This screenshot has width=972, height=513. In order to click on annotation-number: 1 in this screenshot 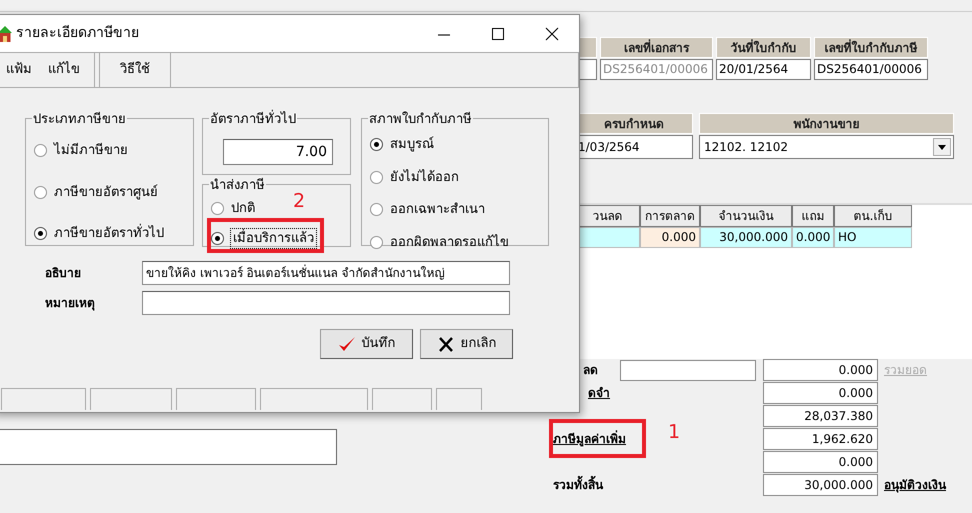, I will do `click(674, 432)`.